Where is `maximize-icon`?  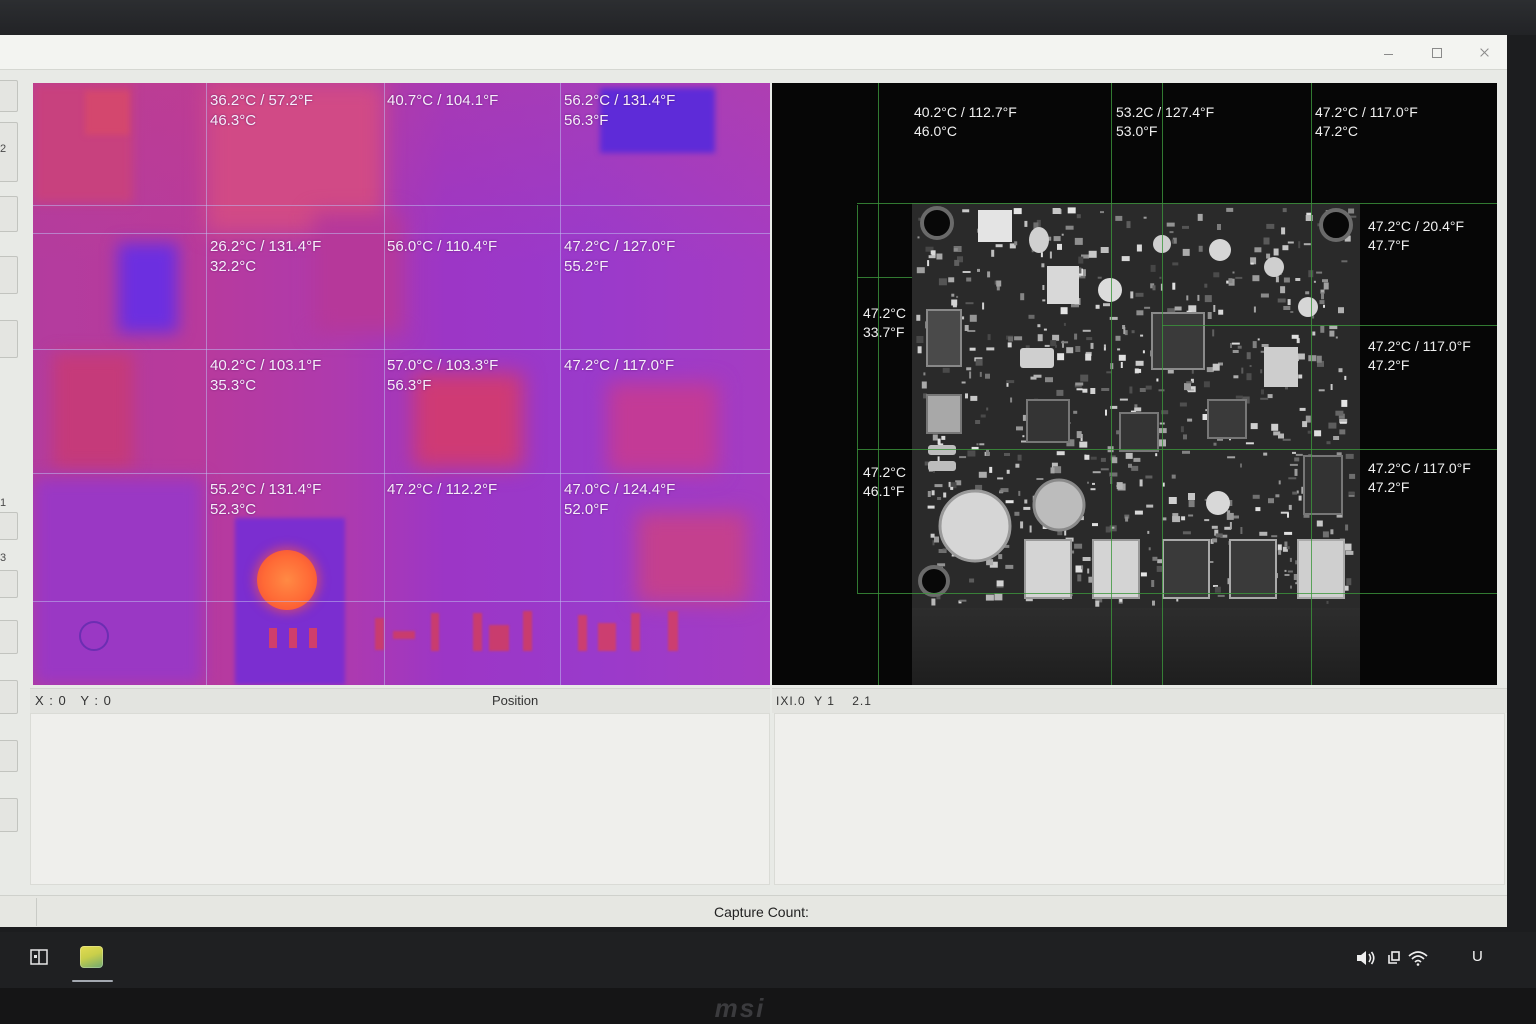 maximize-icon is located at coordinates (1437, 53).